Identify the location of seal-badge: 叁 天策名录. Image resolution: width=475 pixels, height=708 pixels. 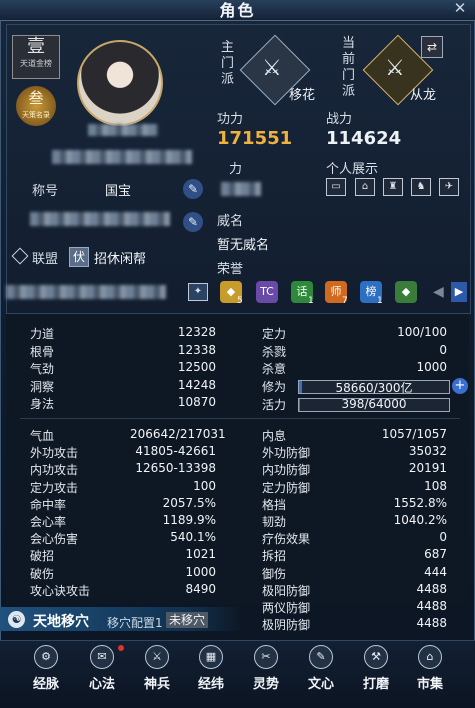
(36, 106).